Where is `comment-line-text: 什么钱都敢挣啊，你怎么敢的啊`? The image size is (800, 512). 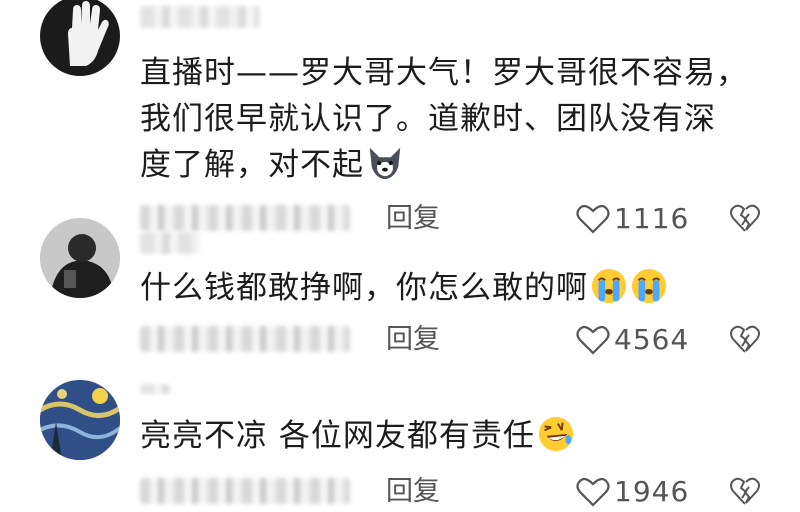 comment-line-text: 什么钱都敢挣啊，你怎么敢的啊 is located at coordinates (364, 288).